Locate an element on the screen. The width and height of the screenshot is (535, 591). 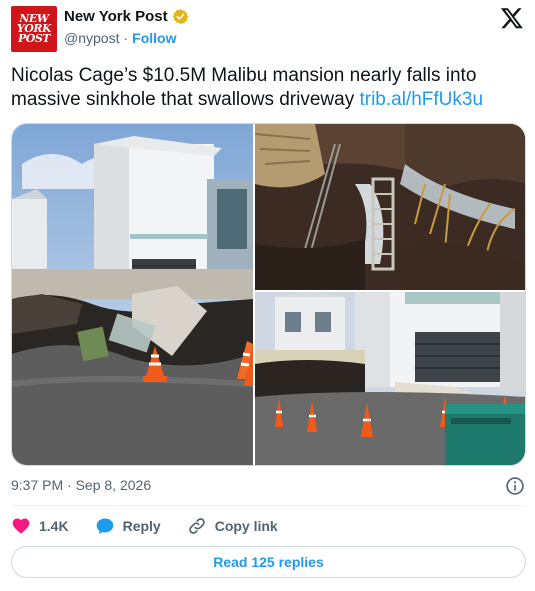
name-row: New York Post is located at coordinates (126, 16).